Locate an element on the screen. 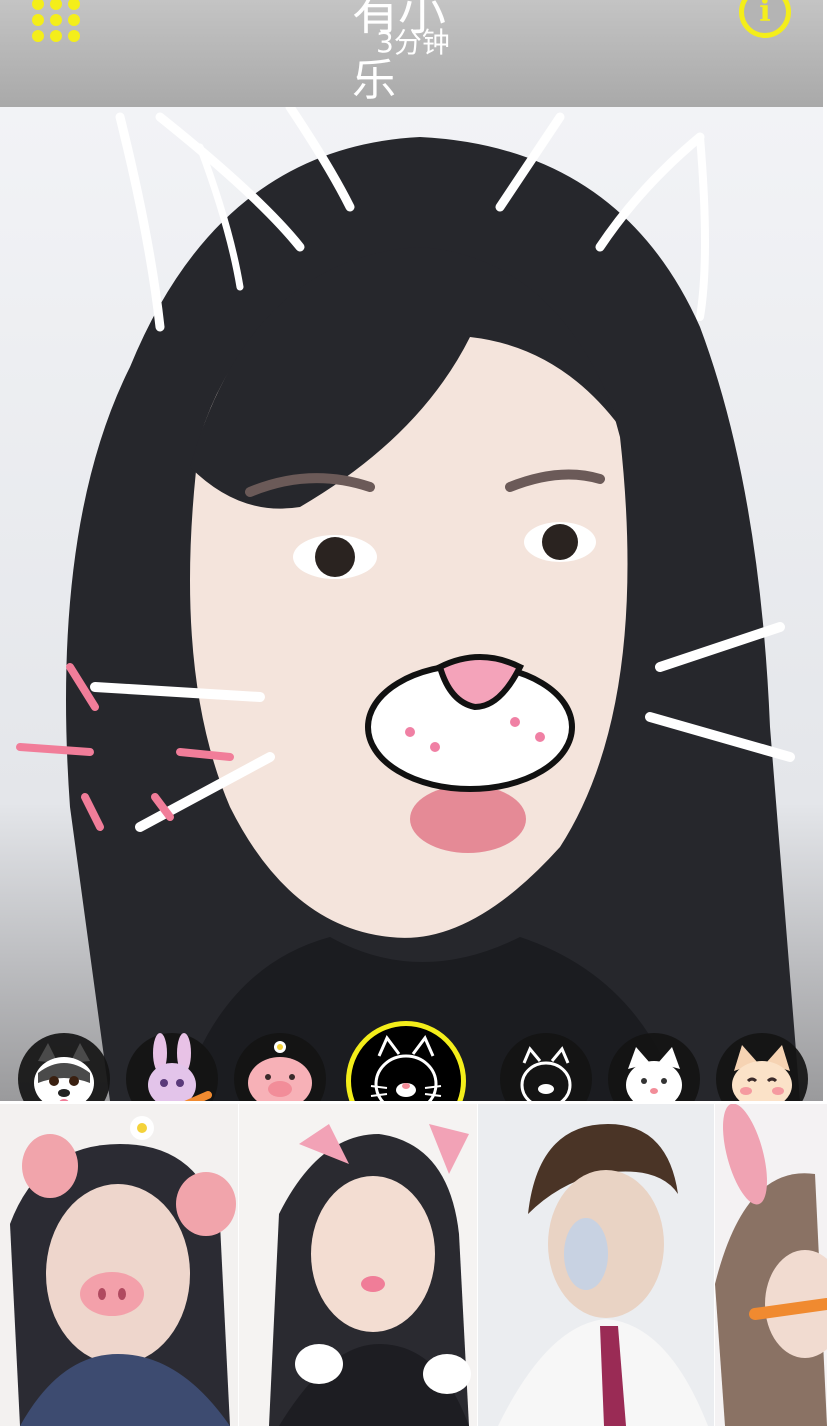 Image resolution: width=827 pixels, height=1426 pixels. info-icon: i is located at coordinates (765, 14).